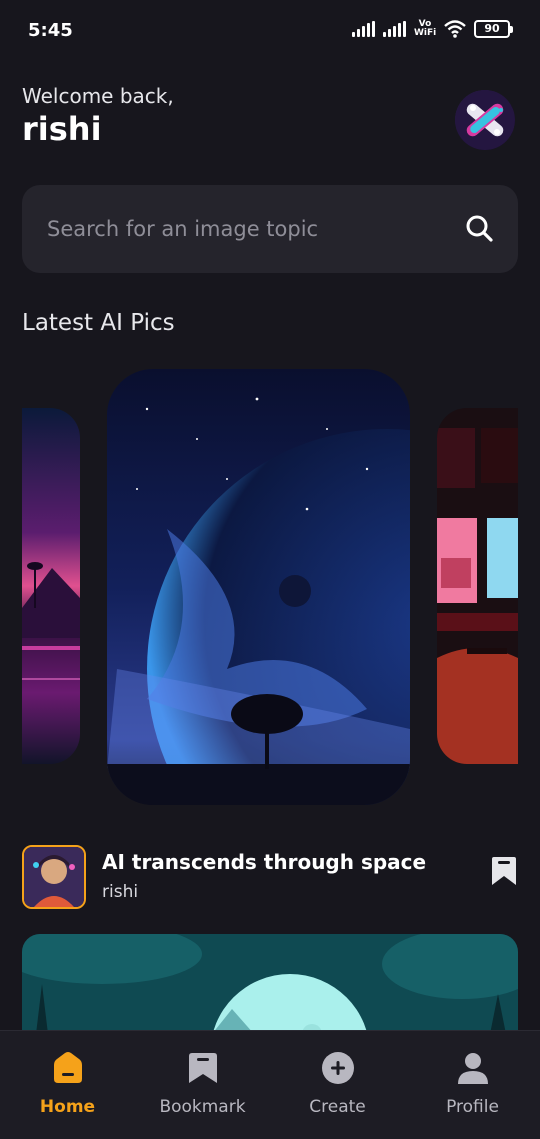  Describe the element at coordinates (493, 29) in the screenshot. I see `battery-icon: 90` at that location.